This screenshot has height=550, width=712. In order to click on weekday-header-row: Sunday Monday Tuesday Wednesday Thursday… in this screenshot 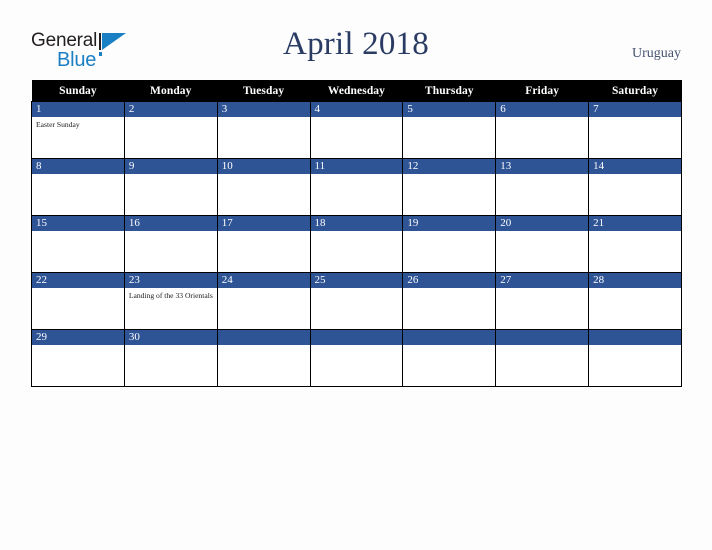, I will do `click(356, 91)`.